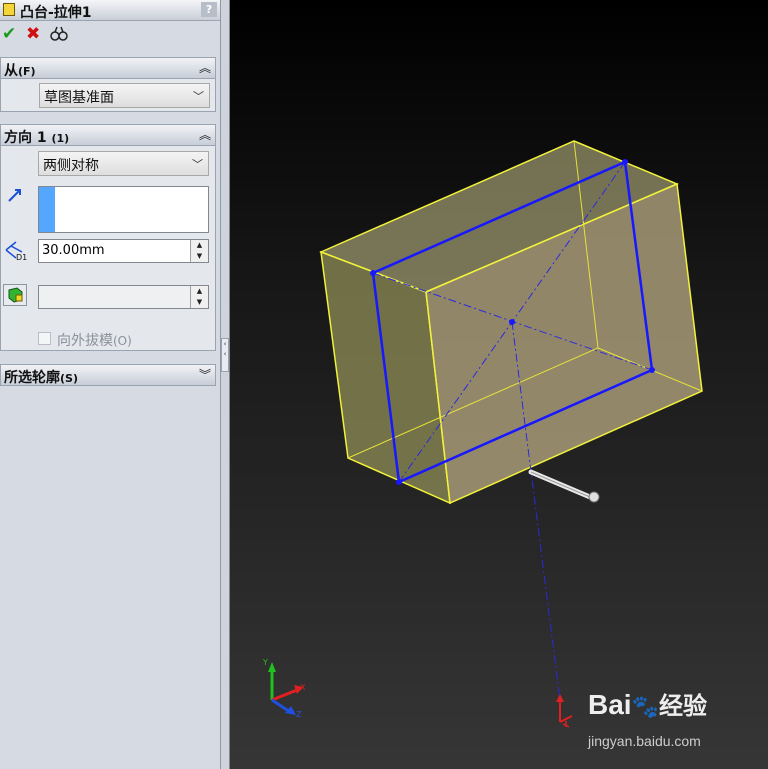 Image resolution: width=768 pixels, height=769 pixels. I want to click on expand-chevron-icon: ︾, so click(205, 374).